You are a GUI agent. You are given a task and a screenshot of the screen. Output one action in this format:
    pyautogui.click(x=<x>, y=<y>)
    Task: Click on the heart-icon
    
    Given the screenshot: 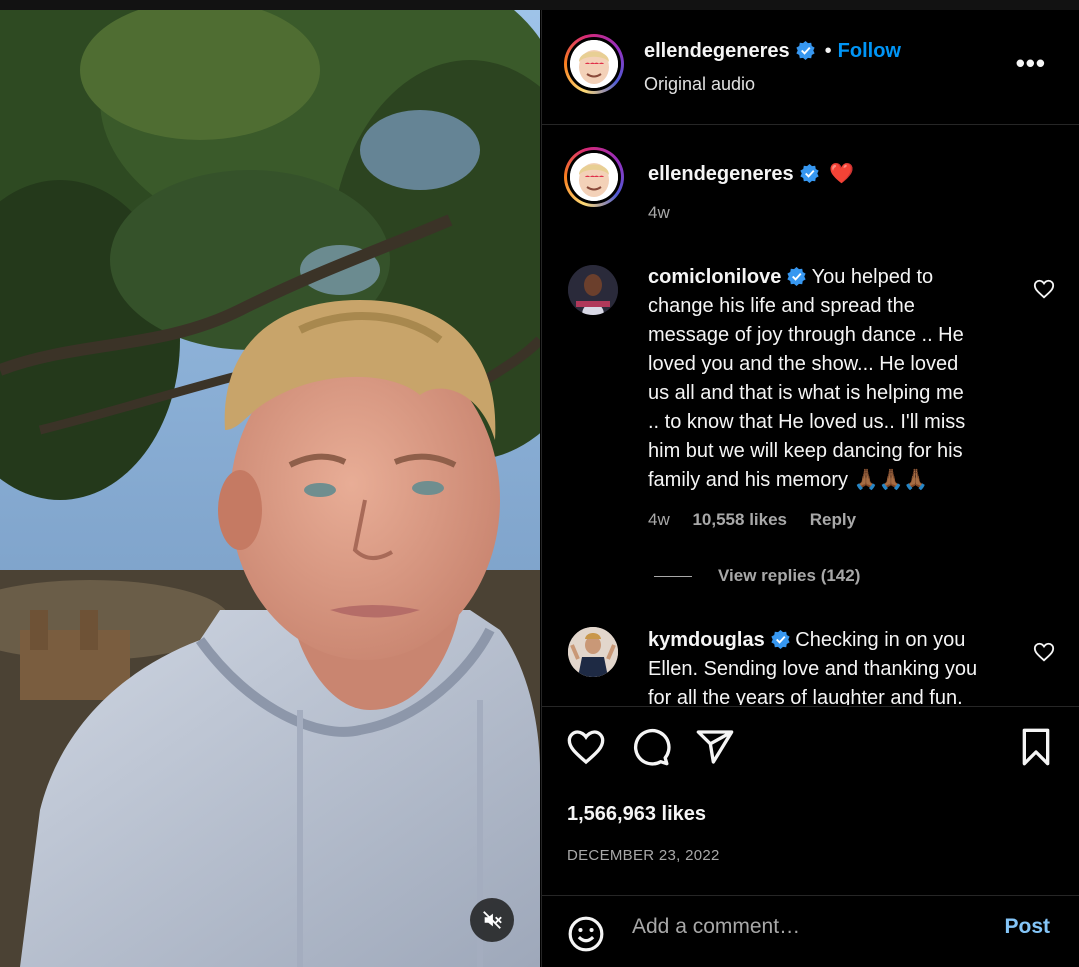 What is the action you would take?
    pyautogui.click(x=586, y=747)
    